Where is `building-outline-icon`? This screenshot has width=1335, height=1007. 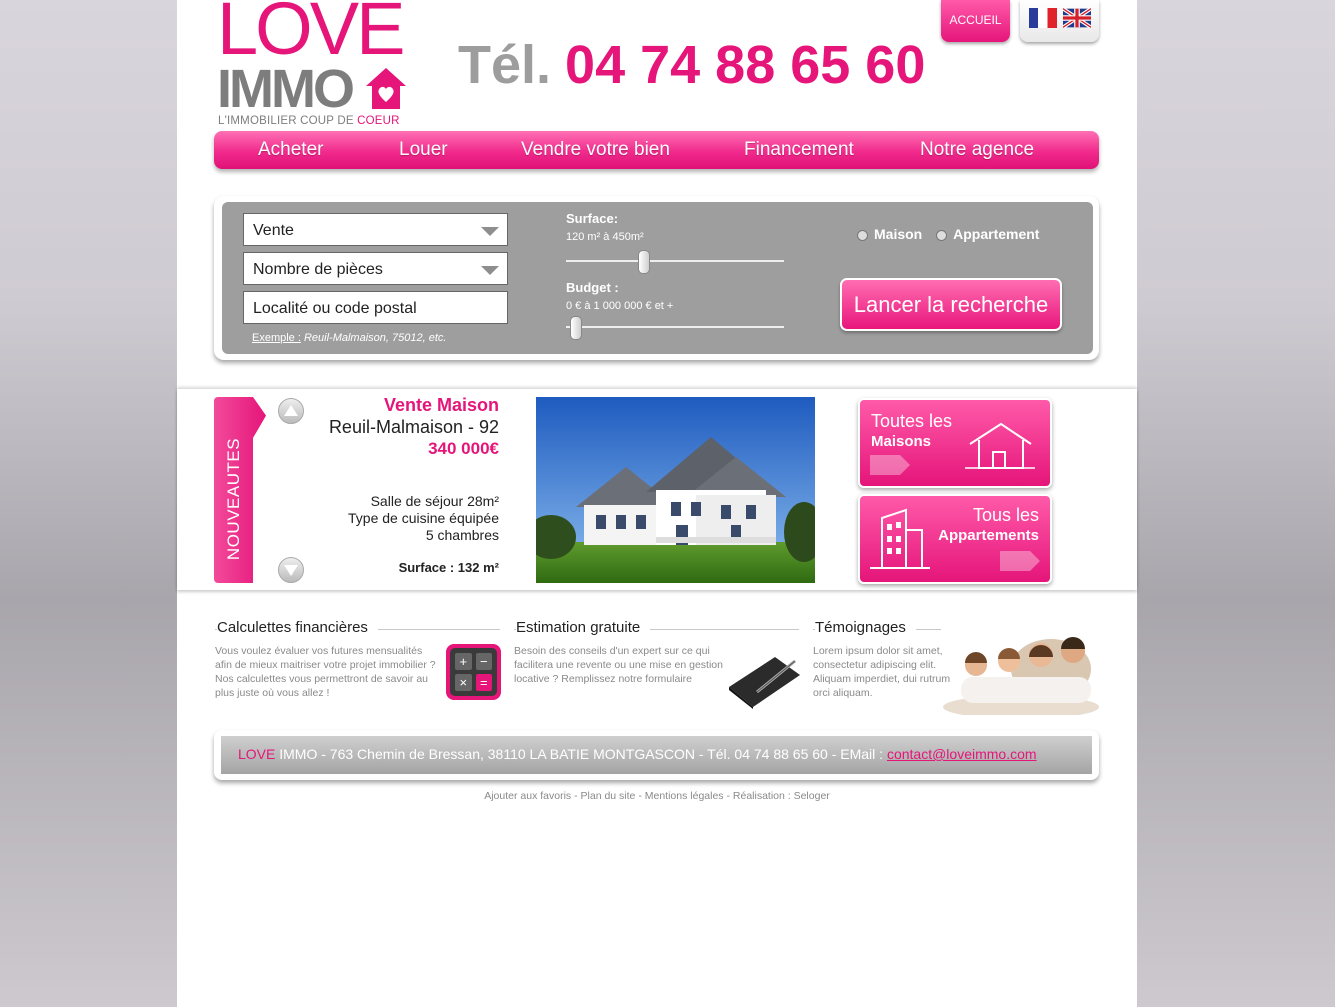
building-outline-icon is located at coordinates (900, 538).